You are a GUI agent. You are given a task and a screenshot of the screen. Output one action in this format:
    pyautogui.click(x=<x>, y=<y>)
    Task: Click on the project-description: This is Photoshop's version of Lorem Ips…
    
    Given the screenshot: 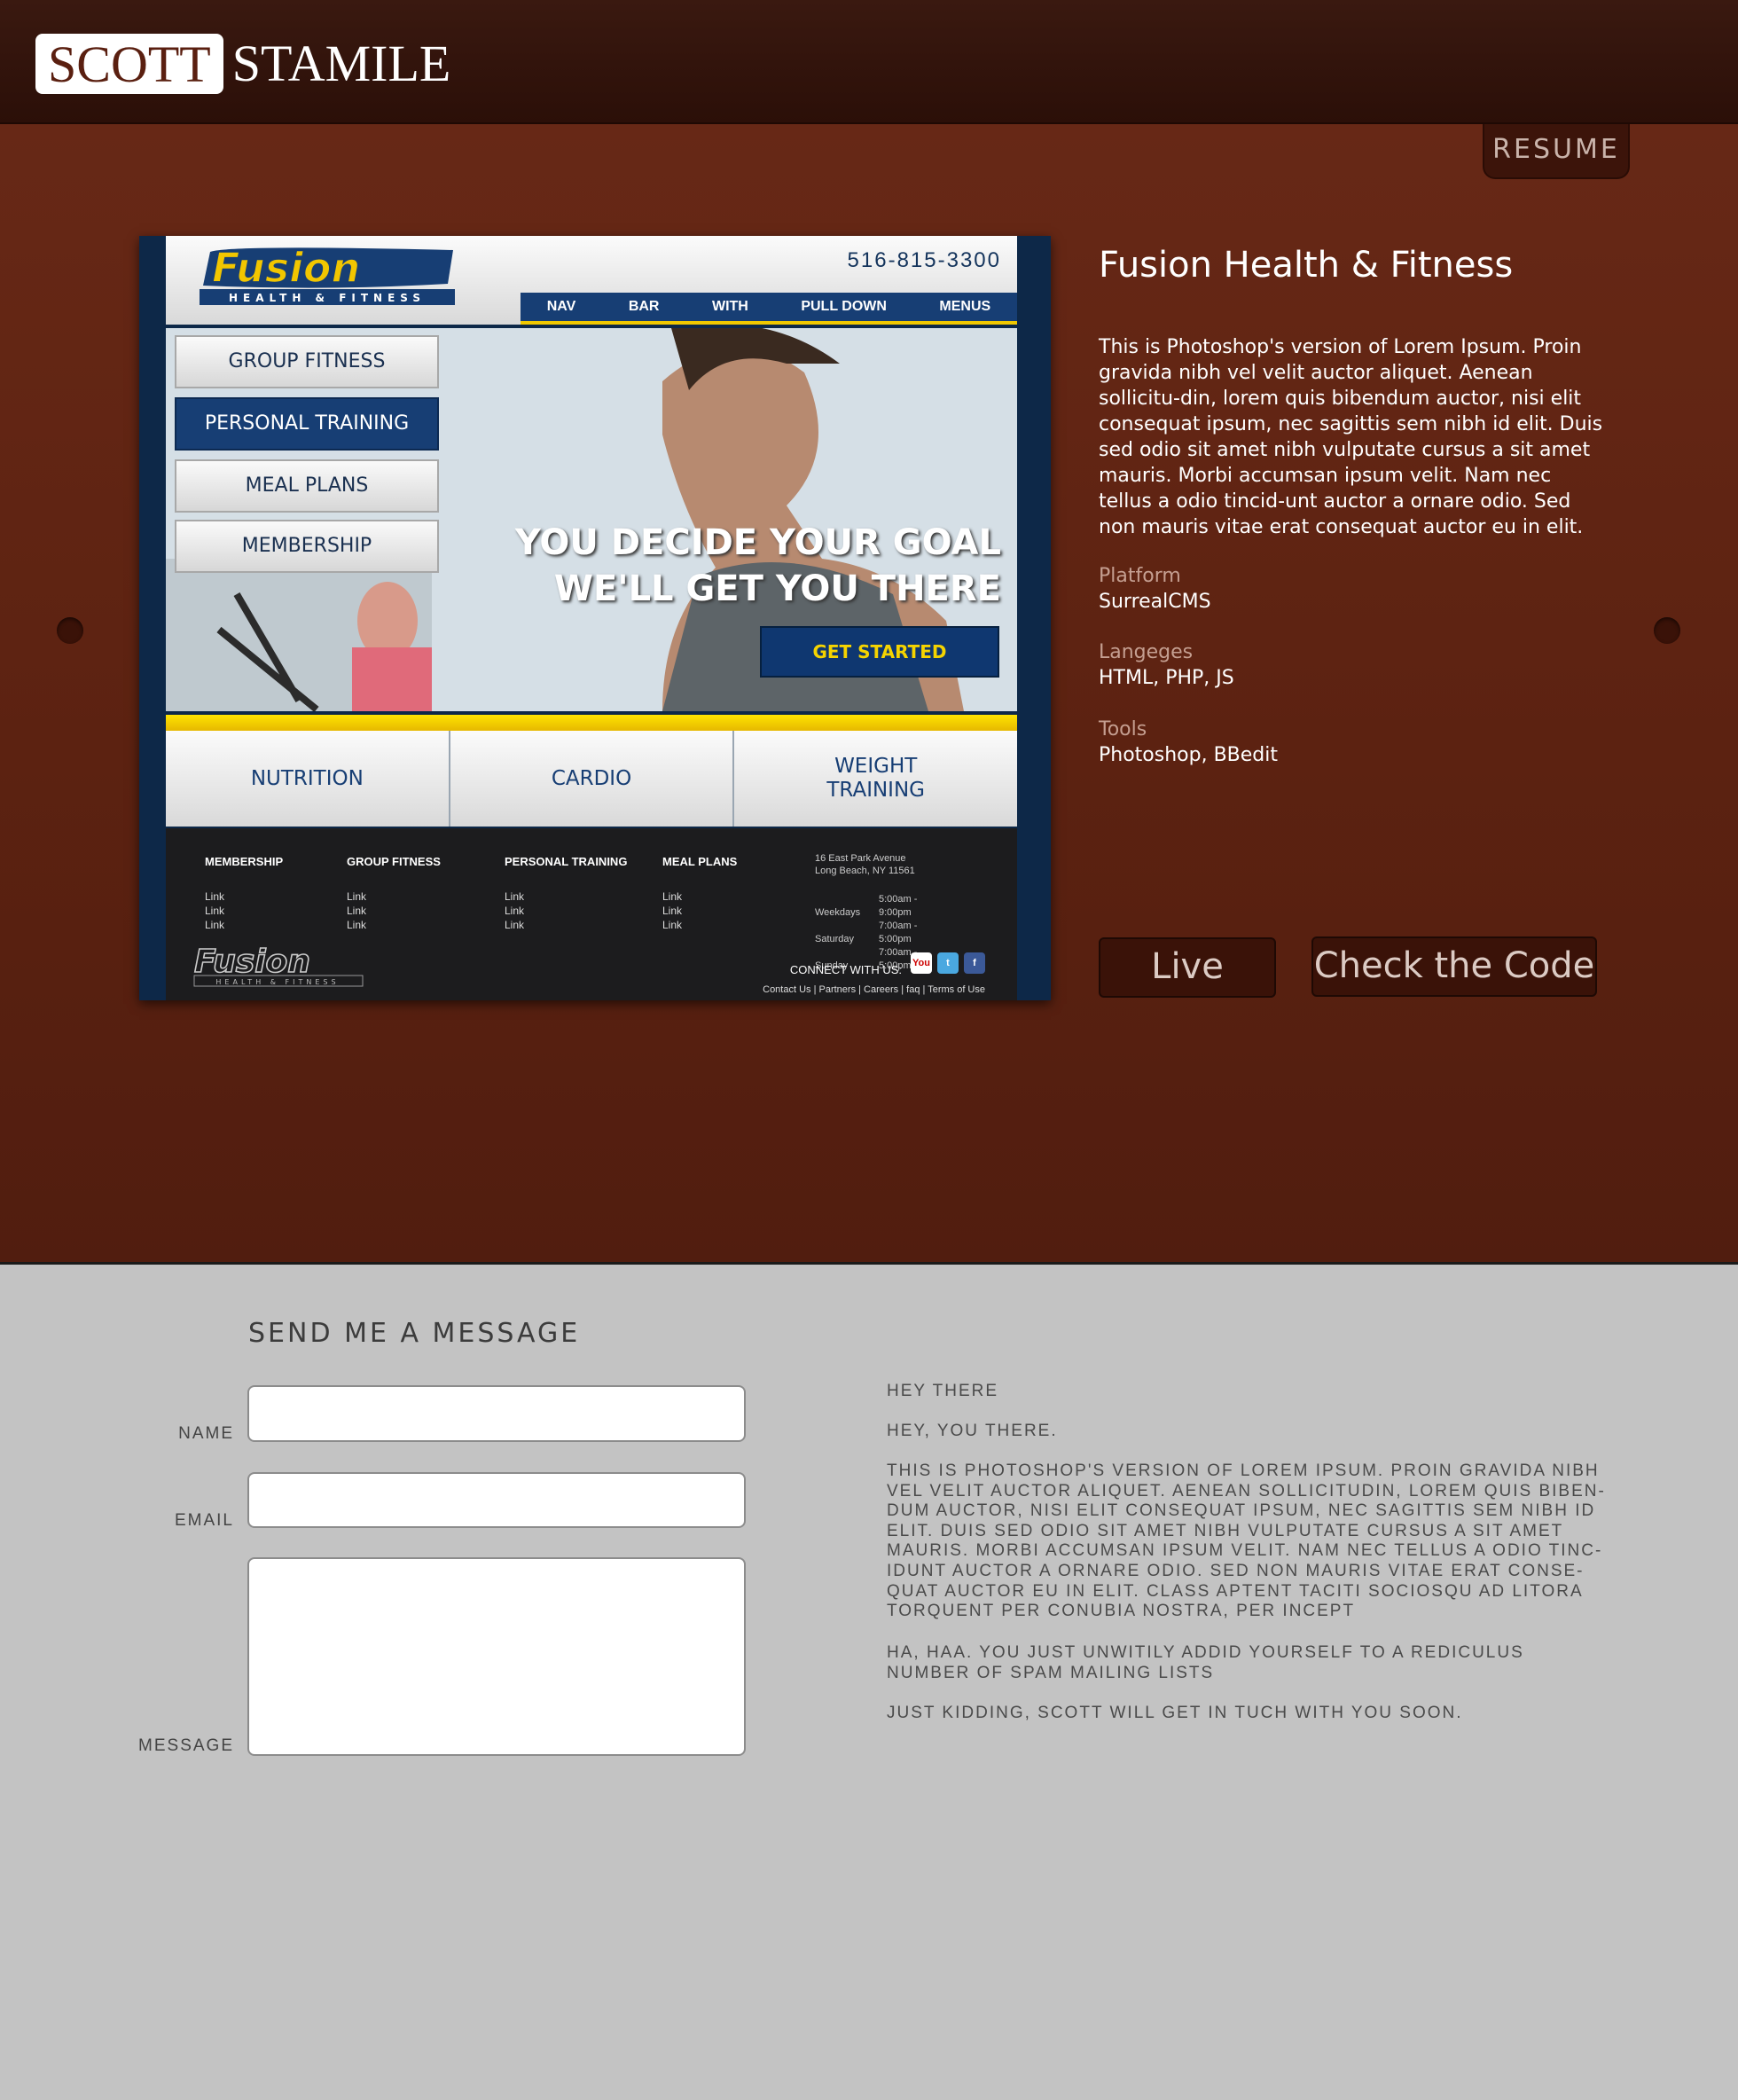 What is the action you would take?
    pyautogui.click(x=1351, y=437)
    